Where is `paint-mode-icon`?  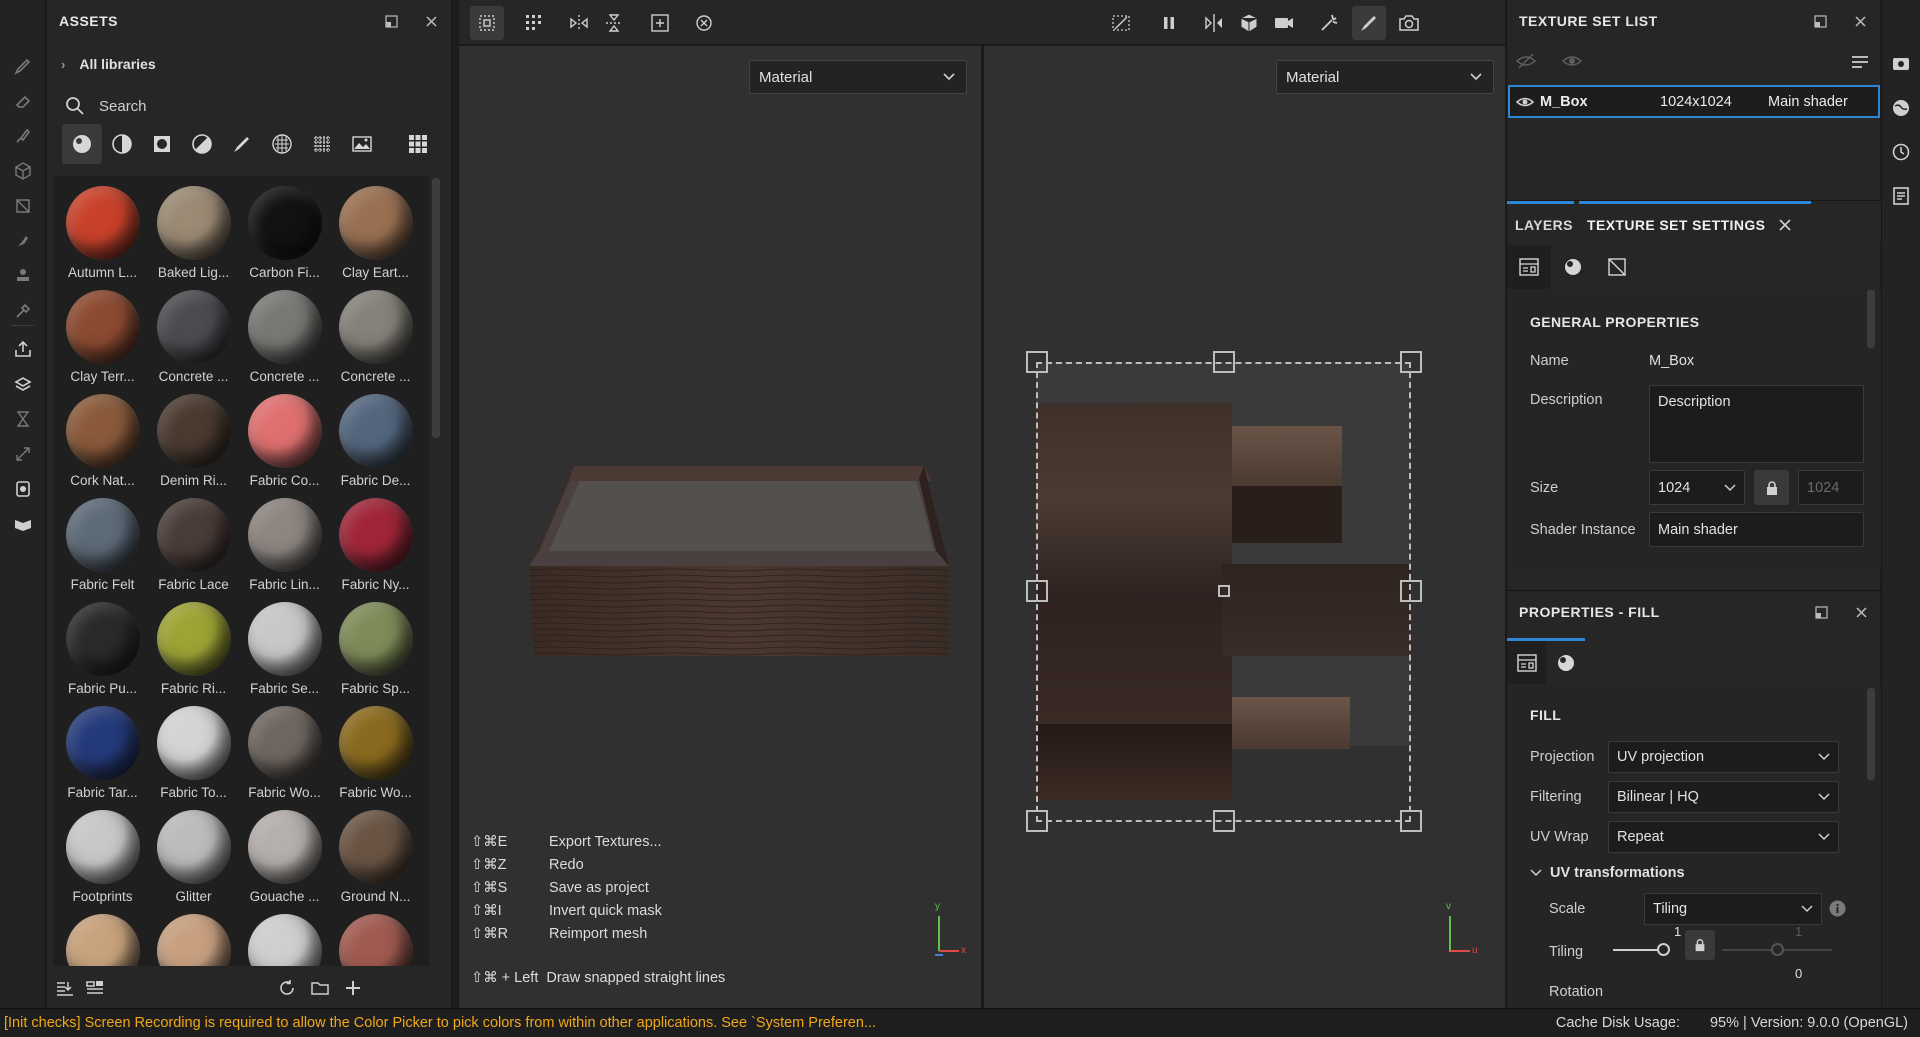 paint-mode-icon is located at coordinates (1369, 23).